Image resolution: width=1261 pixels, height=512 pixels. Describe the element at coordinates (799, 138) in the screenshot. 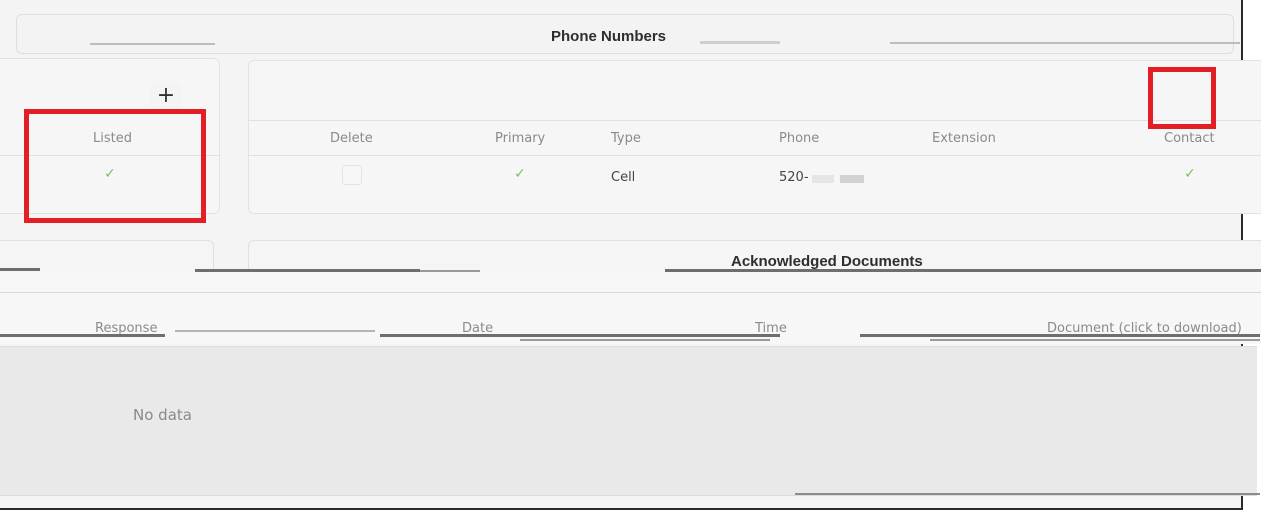

I see `column-header-phone: Phone` at that location.